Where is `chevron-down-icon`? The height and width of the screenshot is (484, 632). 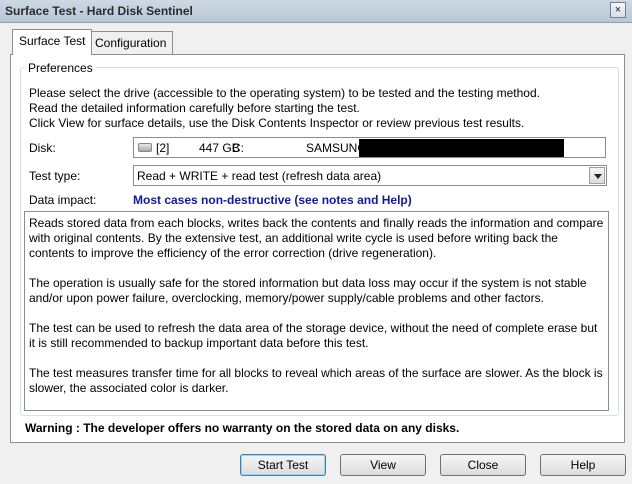
chevron-down-icon is located at coordinates (597, 175).